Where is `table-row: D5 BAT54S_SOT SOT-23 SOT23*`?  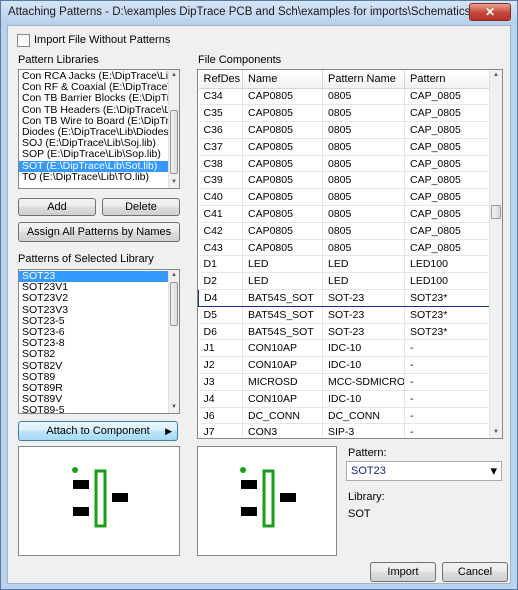 table-row: D5 BAT54S_SOT SOT-23 SOT23* is located at coordinates (344, 315).